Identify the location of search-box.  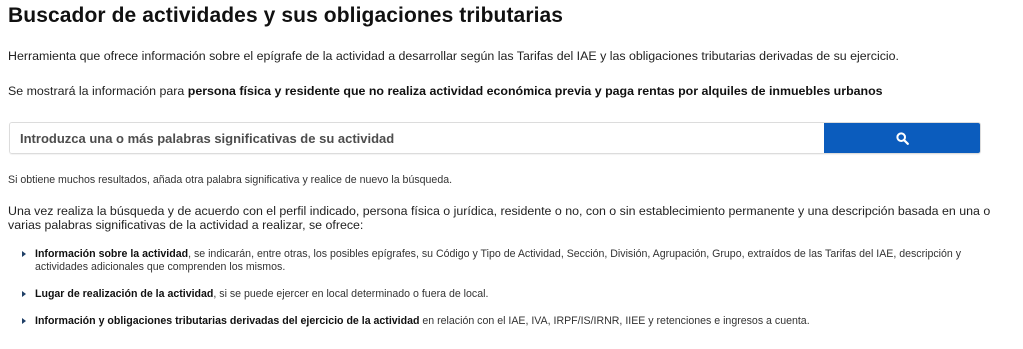
(495, 138).